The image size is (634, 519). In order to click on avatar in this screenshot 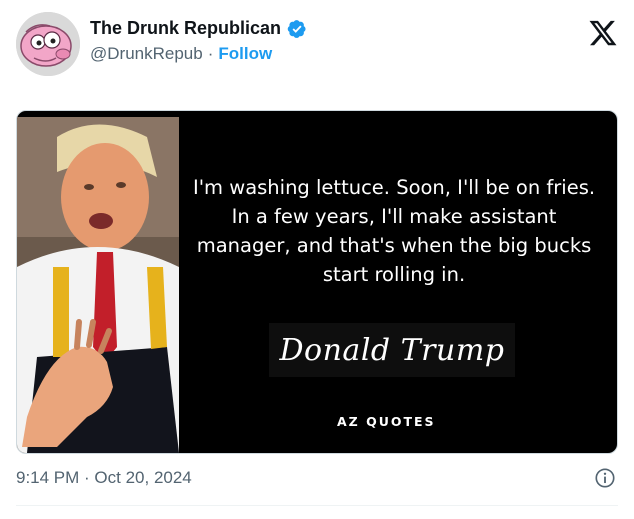, I will do `click(48, 44)`.